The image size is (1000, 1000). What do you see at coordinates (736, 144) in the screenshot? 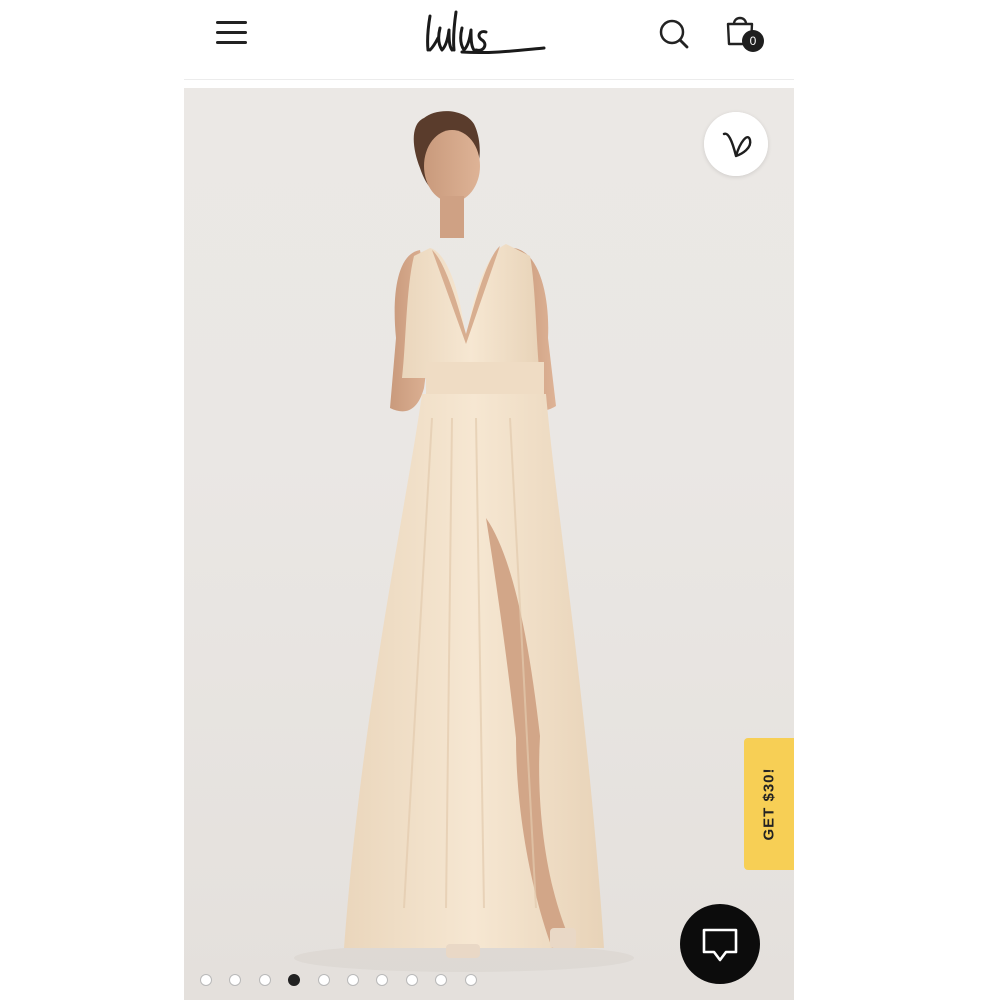
I see `heart-icon` at bounding box center [736, 144].